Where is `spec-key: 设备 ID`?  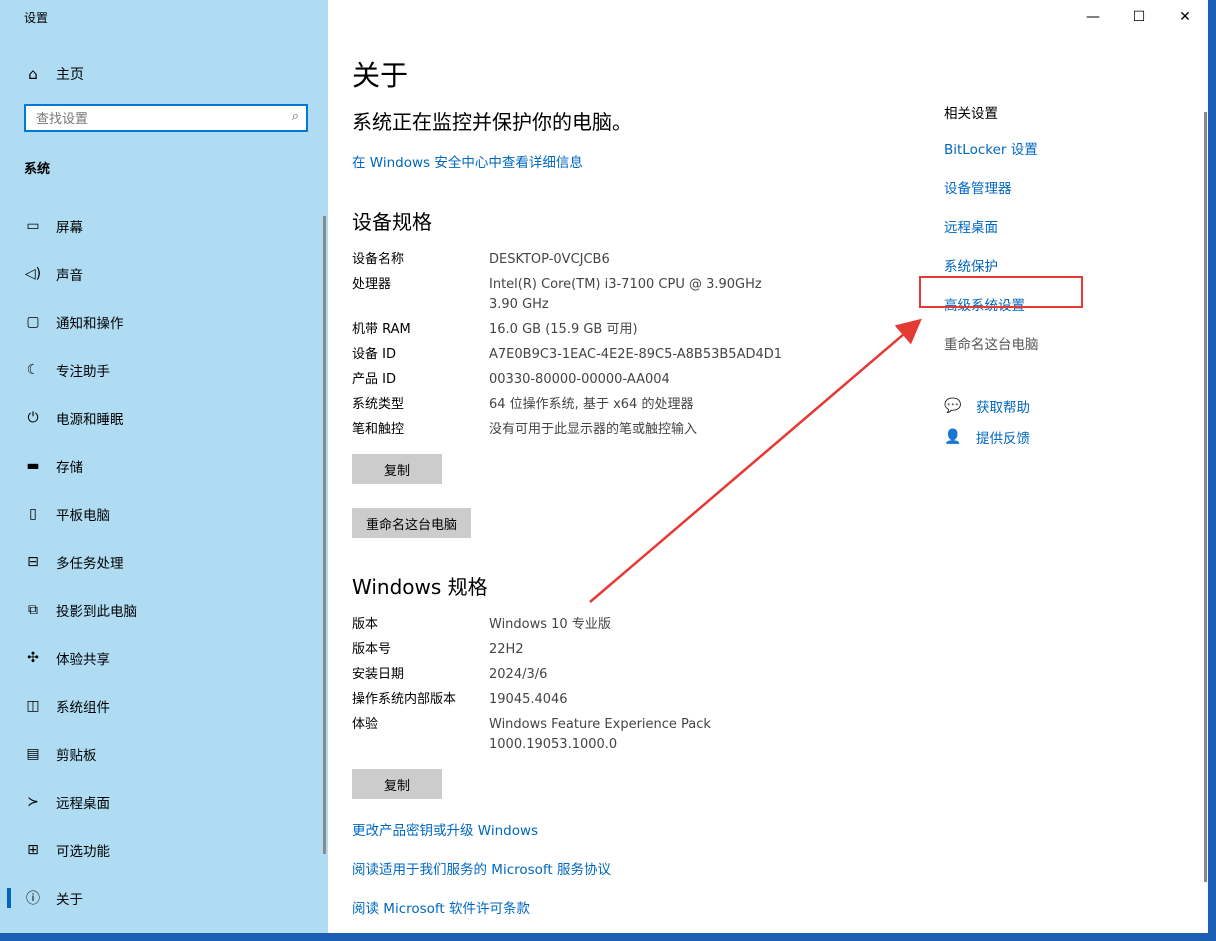 spec-key: 设备 ID is located at coordinates (374, 354).